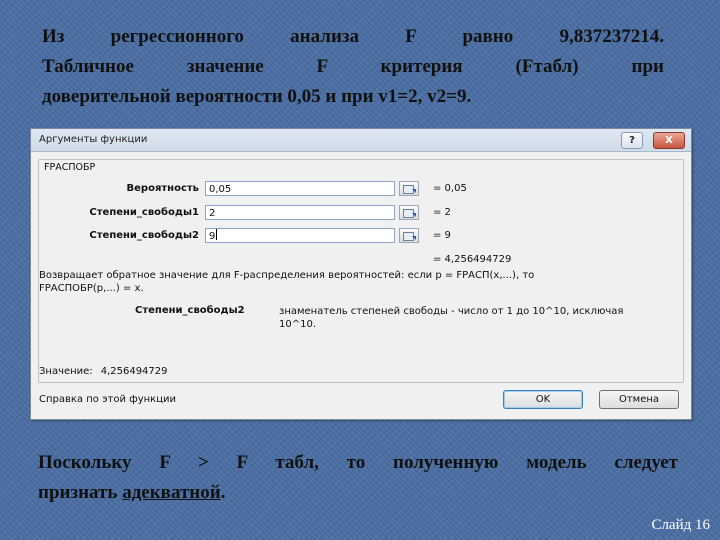 The height and width of the screenshot is (540, 720). What do you see at coordinates (632, 140) in the screenshot?
I see `help-button: ?` at bounding box center [632, 140].